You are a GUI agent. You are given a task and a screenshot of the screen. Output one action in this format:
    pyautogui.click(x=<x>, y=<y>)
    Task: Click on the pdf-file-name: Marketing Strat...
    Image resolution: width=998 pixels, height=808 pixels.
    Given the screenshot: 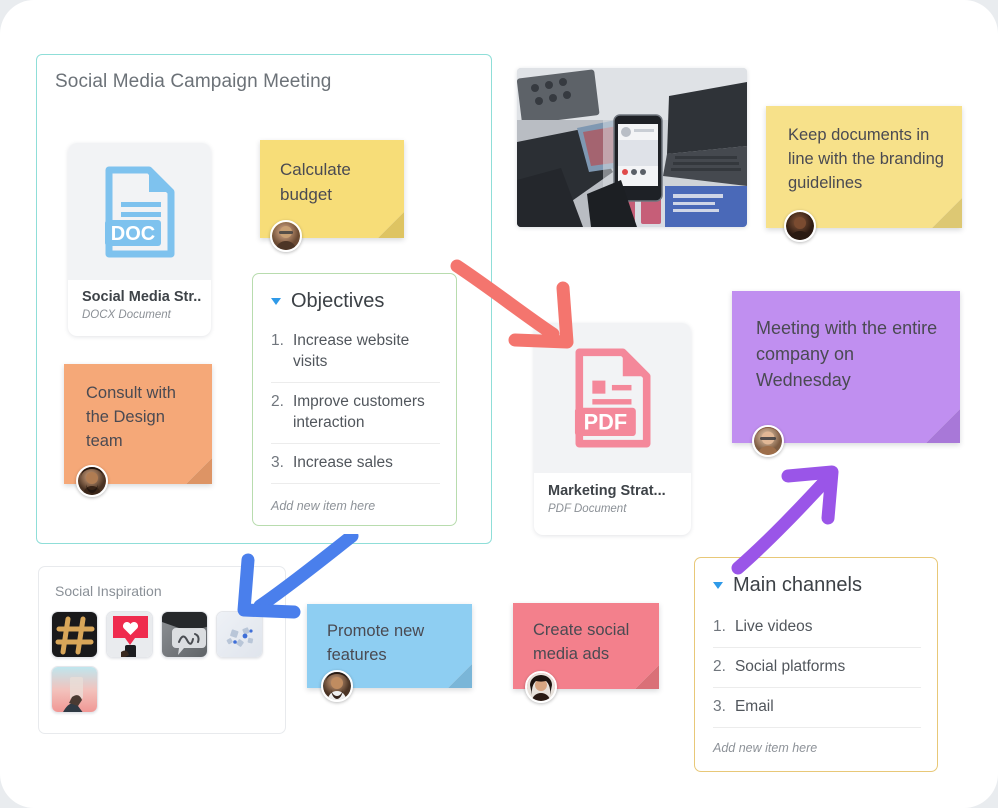 What is the action you would take?
    pyautogui.click(x=607, y=491)
    